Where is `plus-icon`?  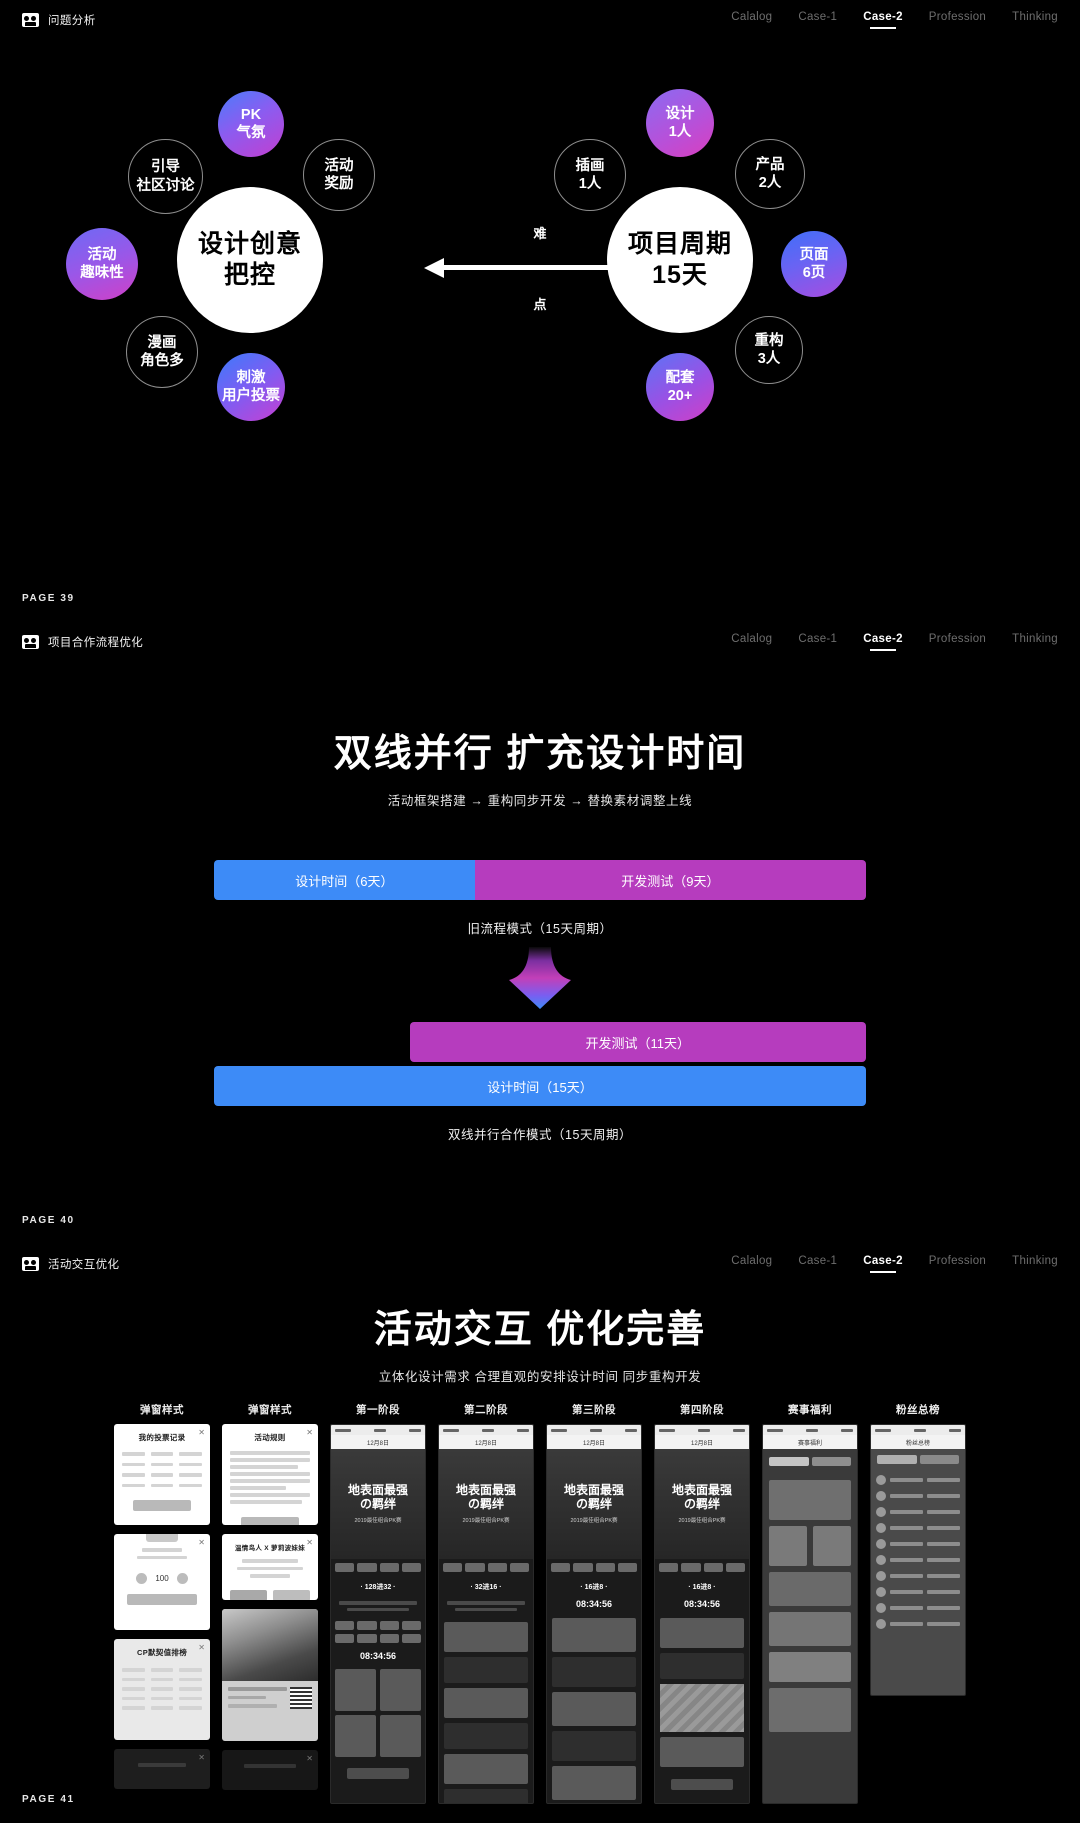 plus-icon is located at coordinates (182, 1578).